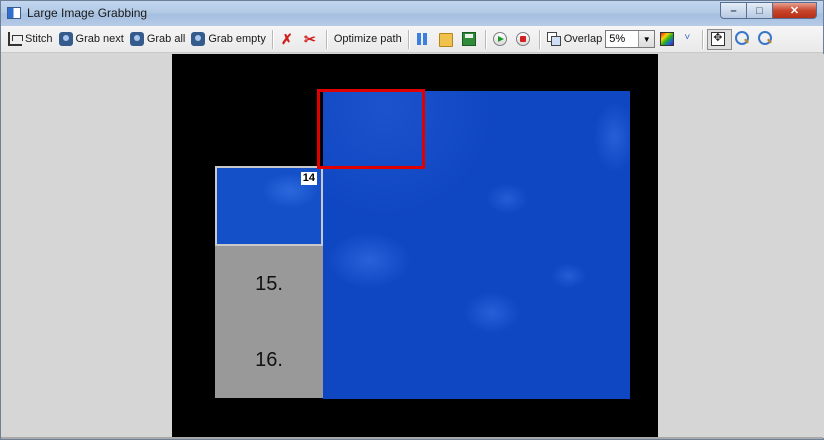 The width and height of the screenshot is (824, 440). I want to click on stitch-label: Stitch, so click(39, 39).